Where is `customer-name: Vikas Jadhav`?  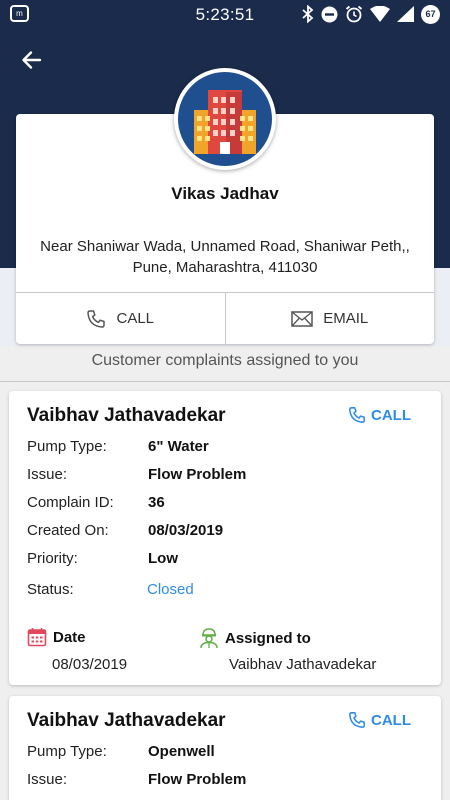 customer-name: Vikas Jadhav is located at coordinates (225, 193).